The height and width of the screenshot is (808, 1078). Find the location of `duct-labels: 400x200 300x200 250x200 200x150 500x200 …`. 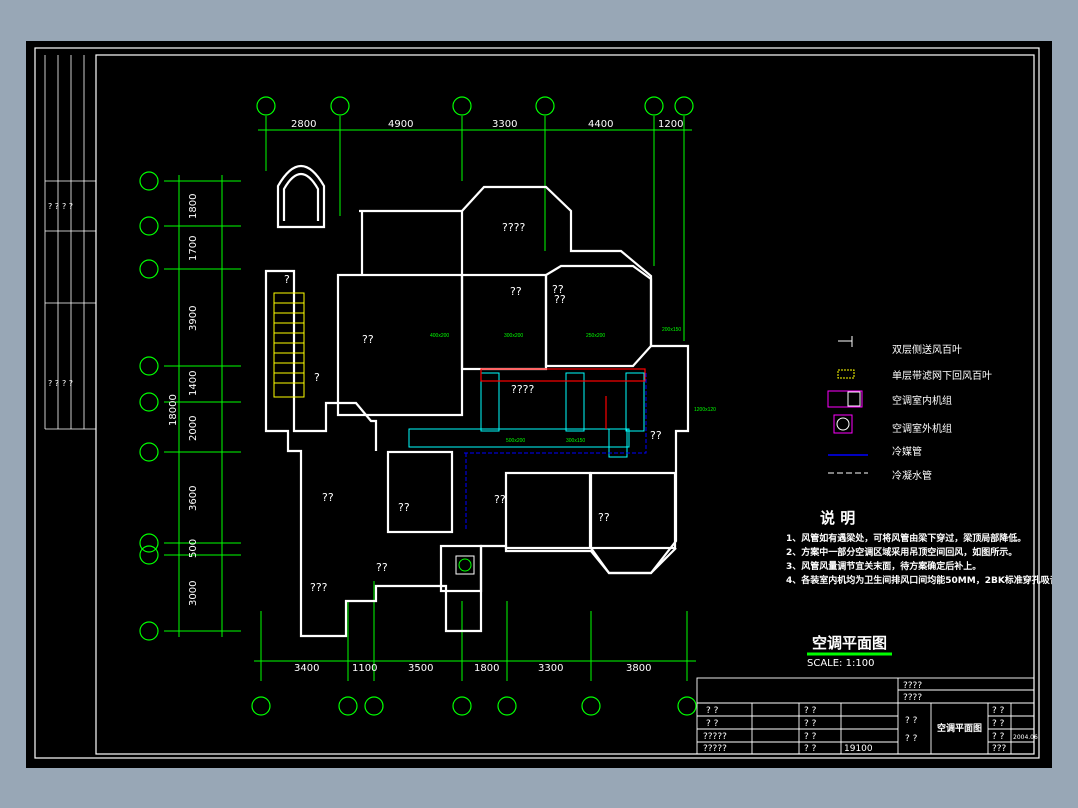

duct-labels: 400x200 300x200 250x200 200x150 500x200 … is located at coordinates (573, 385).